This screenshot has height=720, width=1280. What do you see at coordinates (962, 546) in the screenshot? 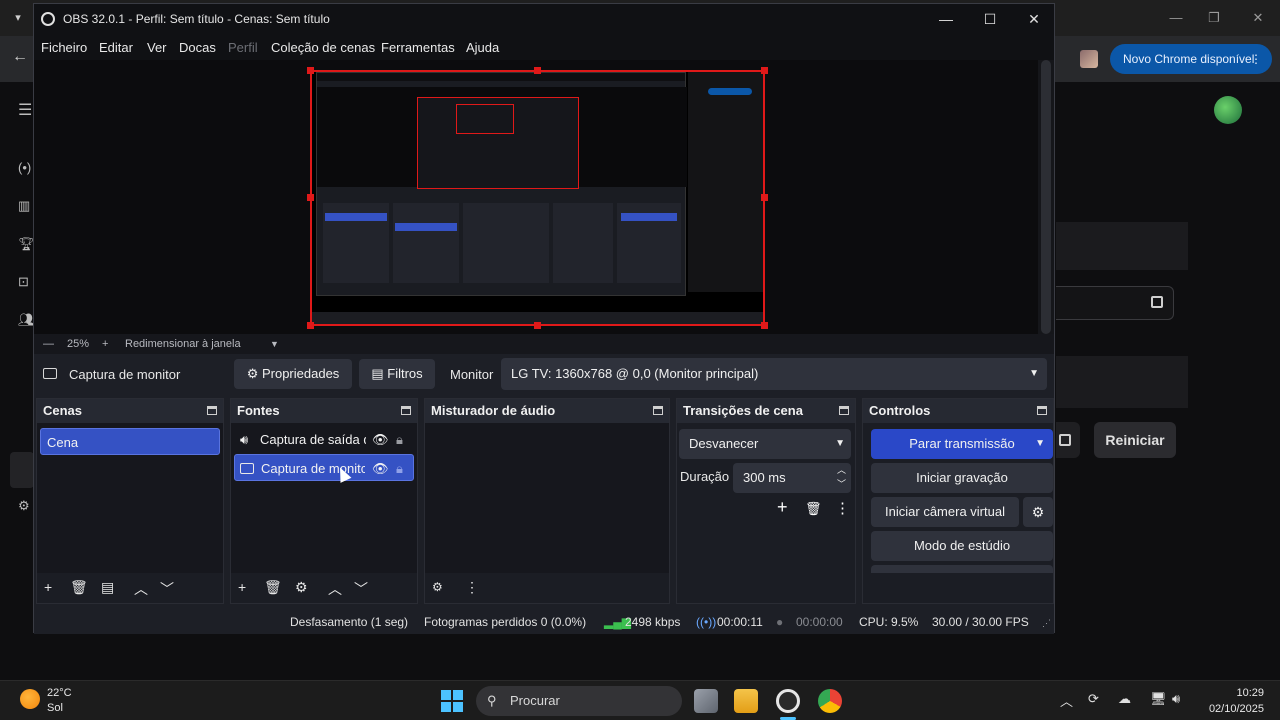
I see `studio-mode-button: Modo de estúdio` at bounding box center [962, 546].